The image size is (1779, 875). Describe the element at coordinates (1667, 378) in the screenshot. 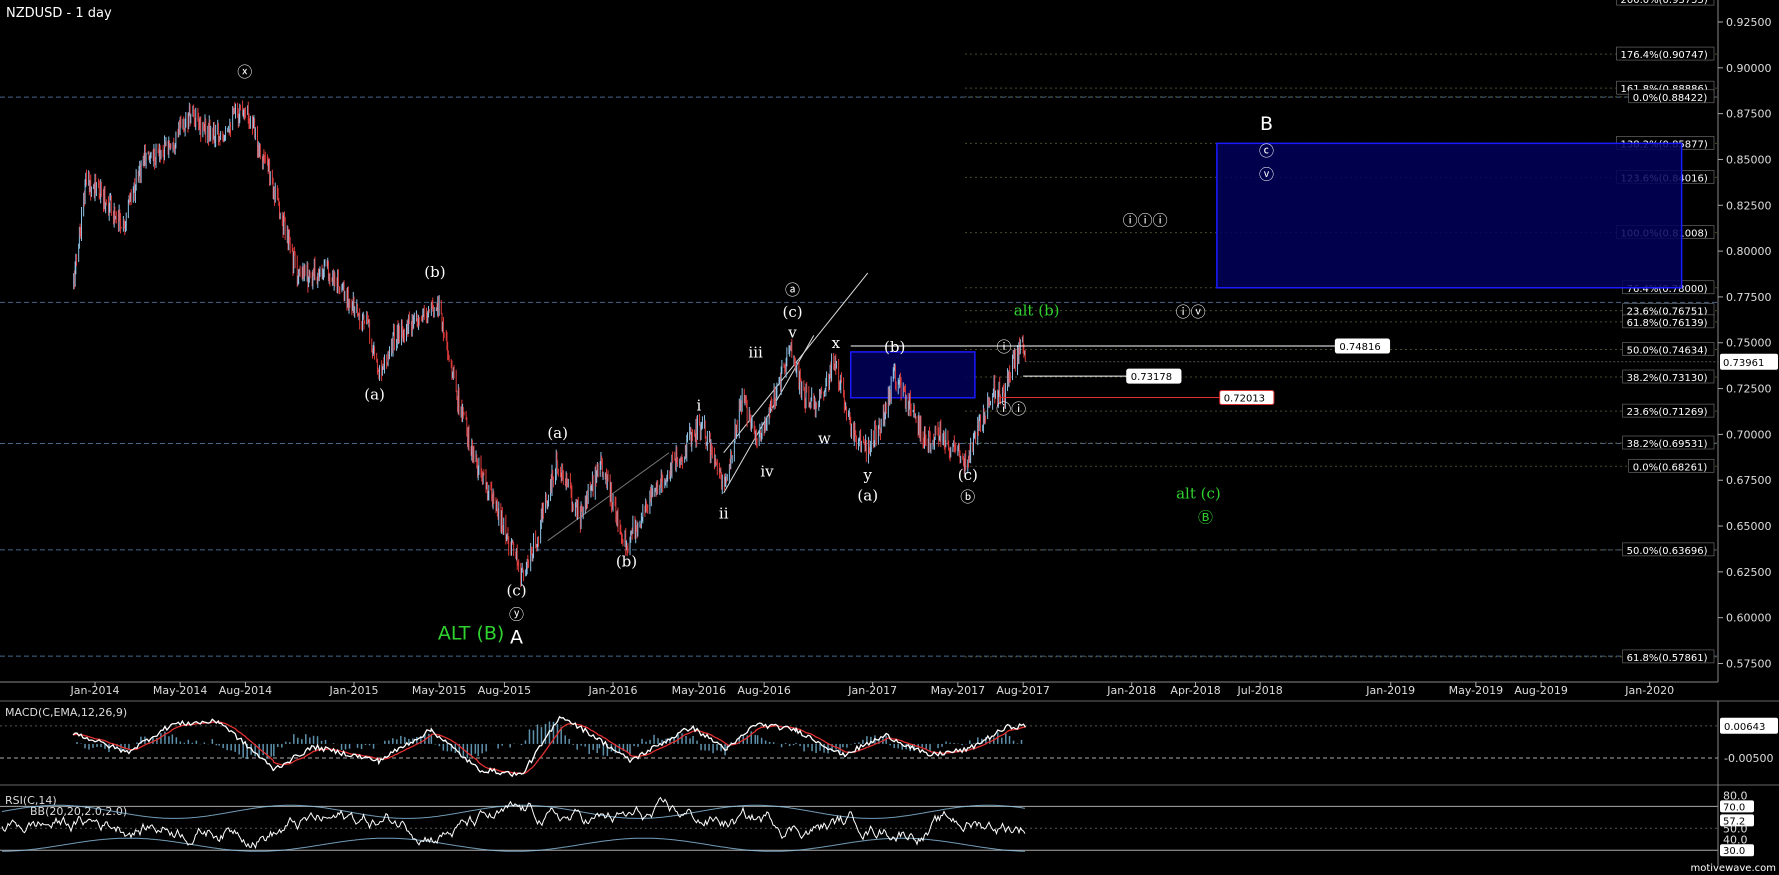

I see `fib-label: 38.2%(0.73130)` at that location.